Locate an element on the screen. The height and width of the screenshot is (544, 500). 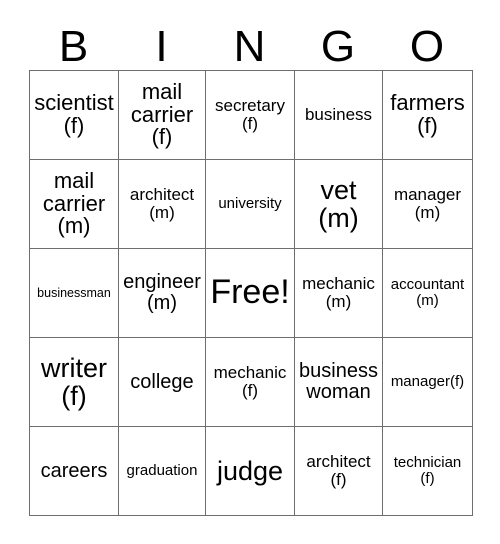
bingo-header-letter-n: N is located at coordinates (249, 46).